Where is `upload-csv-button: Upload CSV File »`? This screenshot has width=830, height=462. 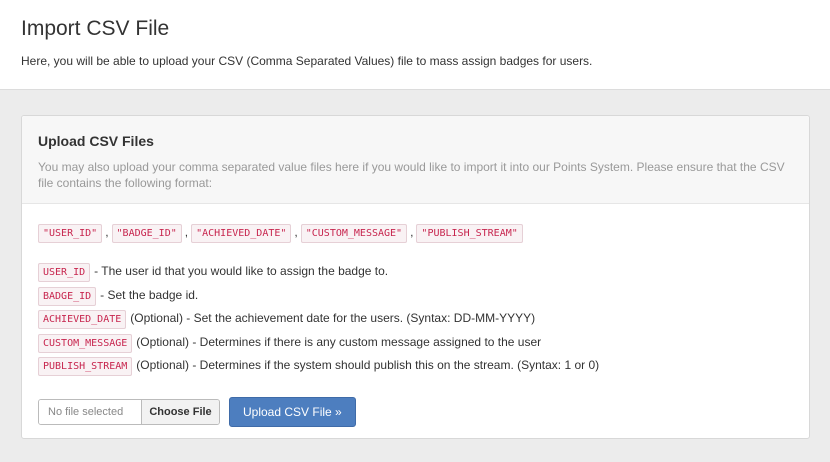
upload-csv-button: Upload CSV File » is located at coordinates (292, 411).